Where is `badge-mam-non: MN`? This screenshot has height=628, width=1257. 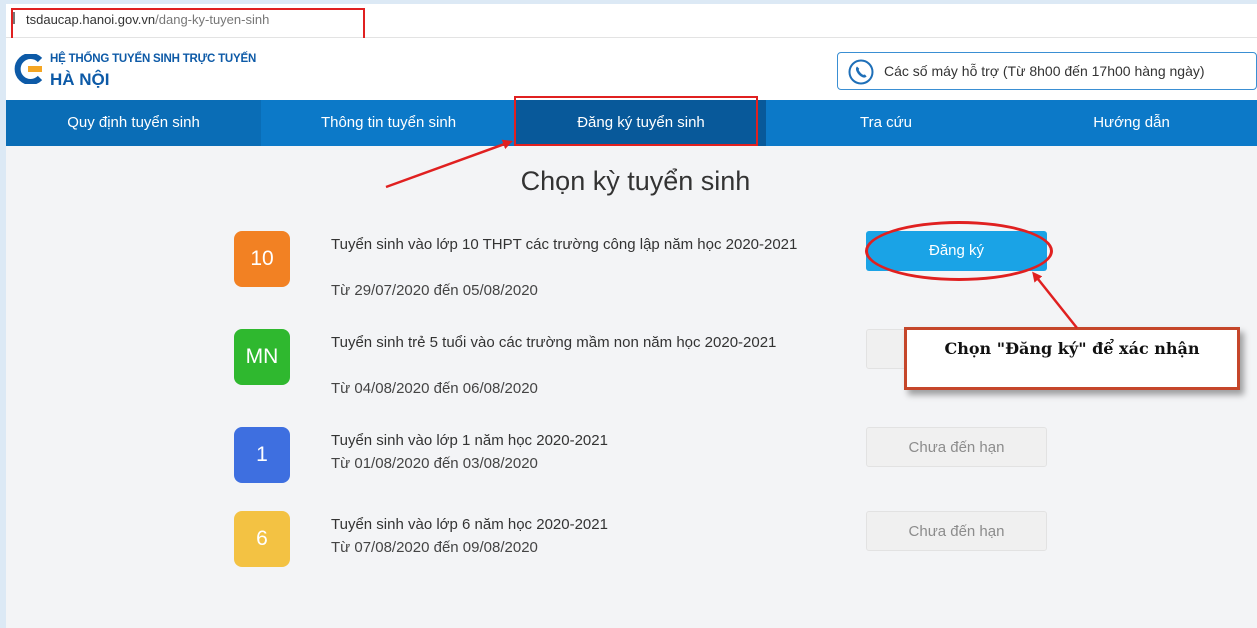 badge-mam-non: MN is located at coordinates (262, 357).